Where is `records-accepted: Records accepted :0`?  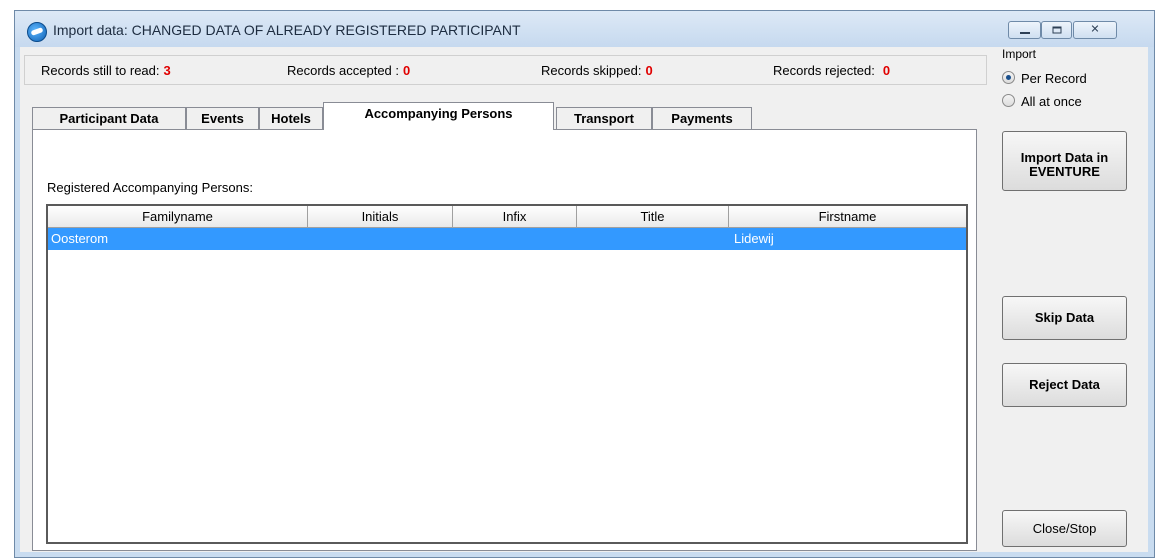
records-accepted: Records accepted :0 is located at coordinates (348, 70).